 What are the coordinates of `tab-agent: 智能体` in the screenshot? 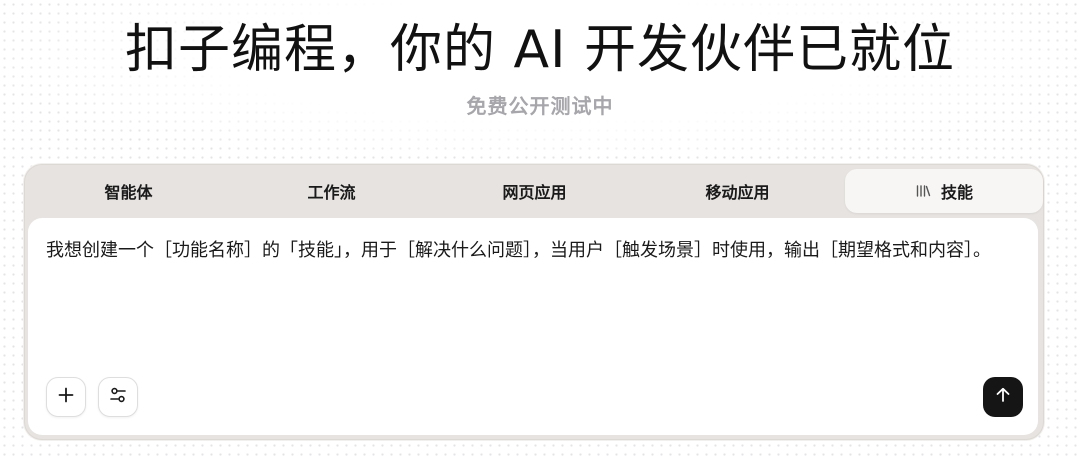 It's located at (128, 191).